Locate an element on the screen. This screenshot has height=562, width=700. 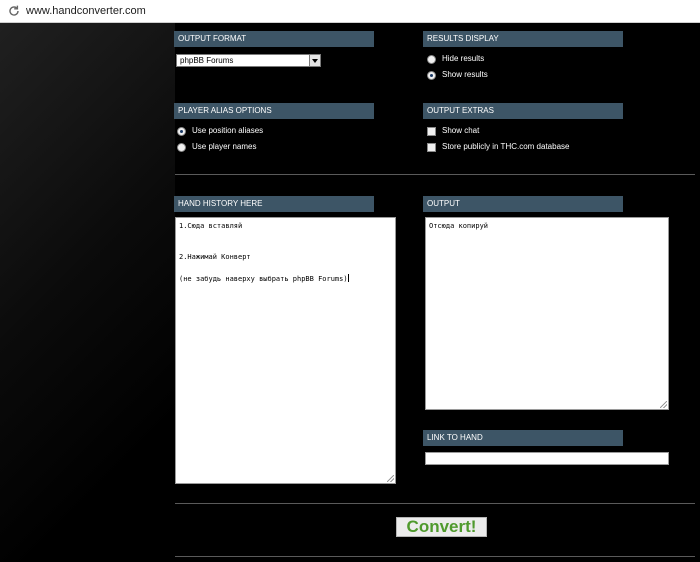
radio-label: Show results is located at coordinates (465, 74).